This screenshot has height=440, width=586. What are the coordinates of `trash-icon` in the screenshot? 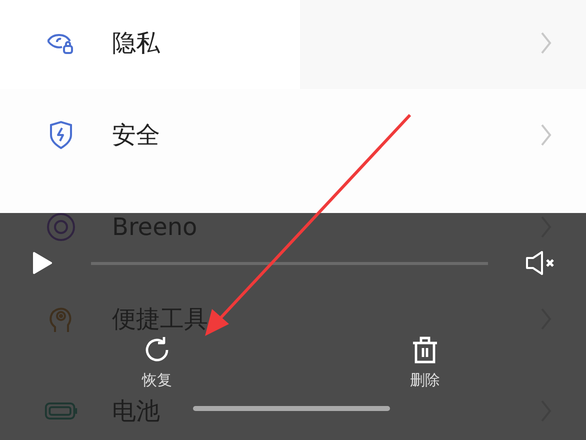 It's located at (425, 350).